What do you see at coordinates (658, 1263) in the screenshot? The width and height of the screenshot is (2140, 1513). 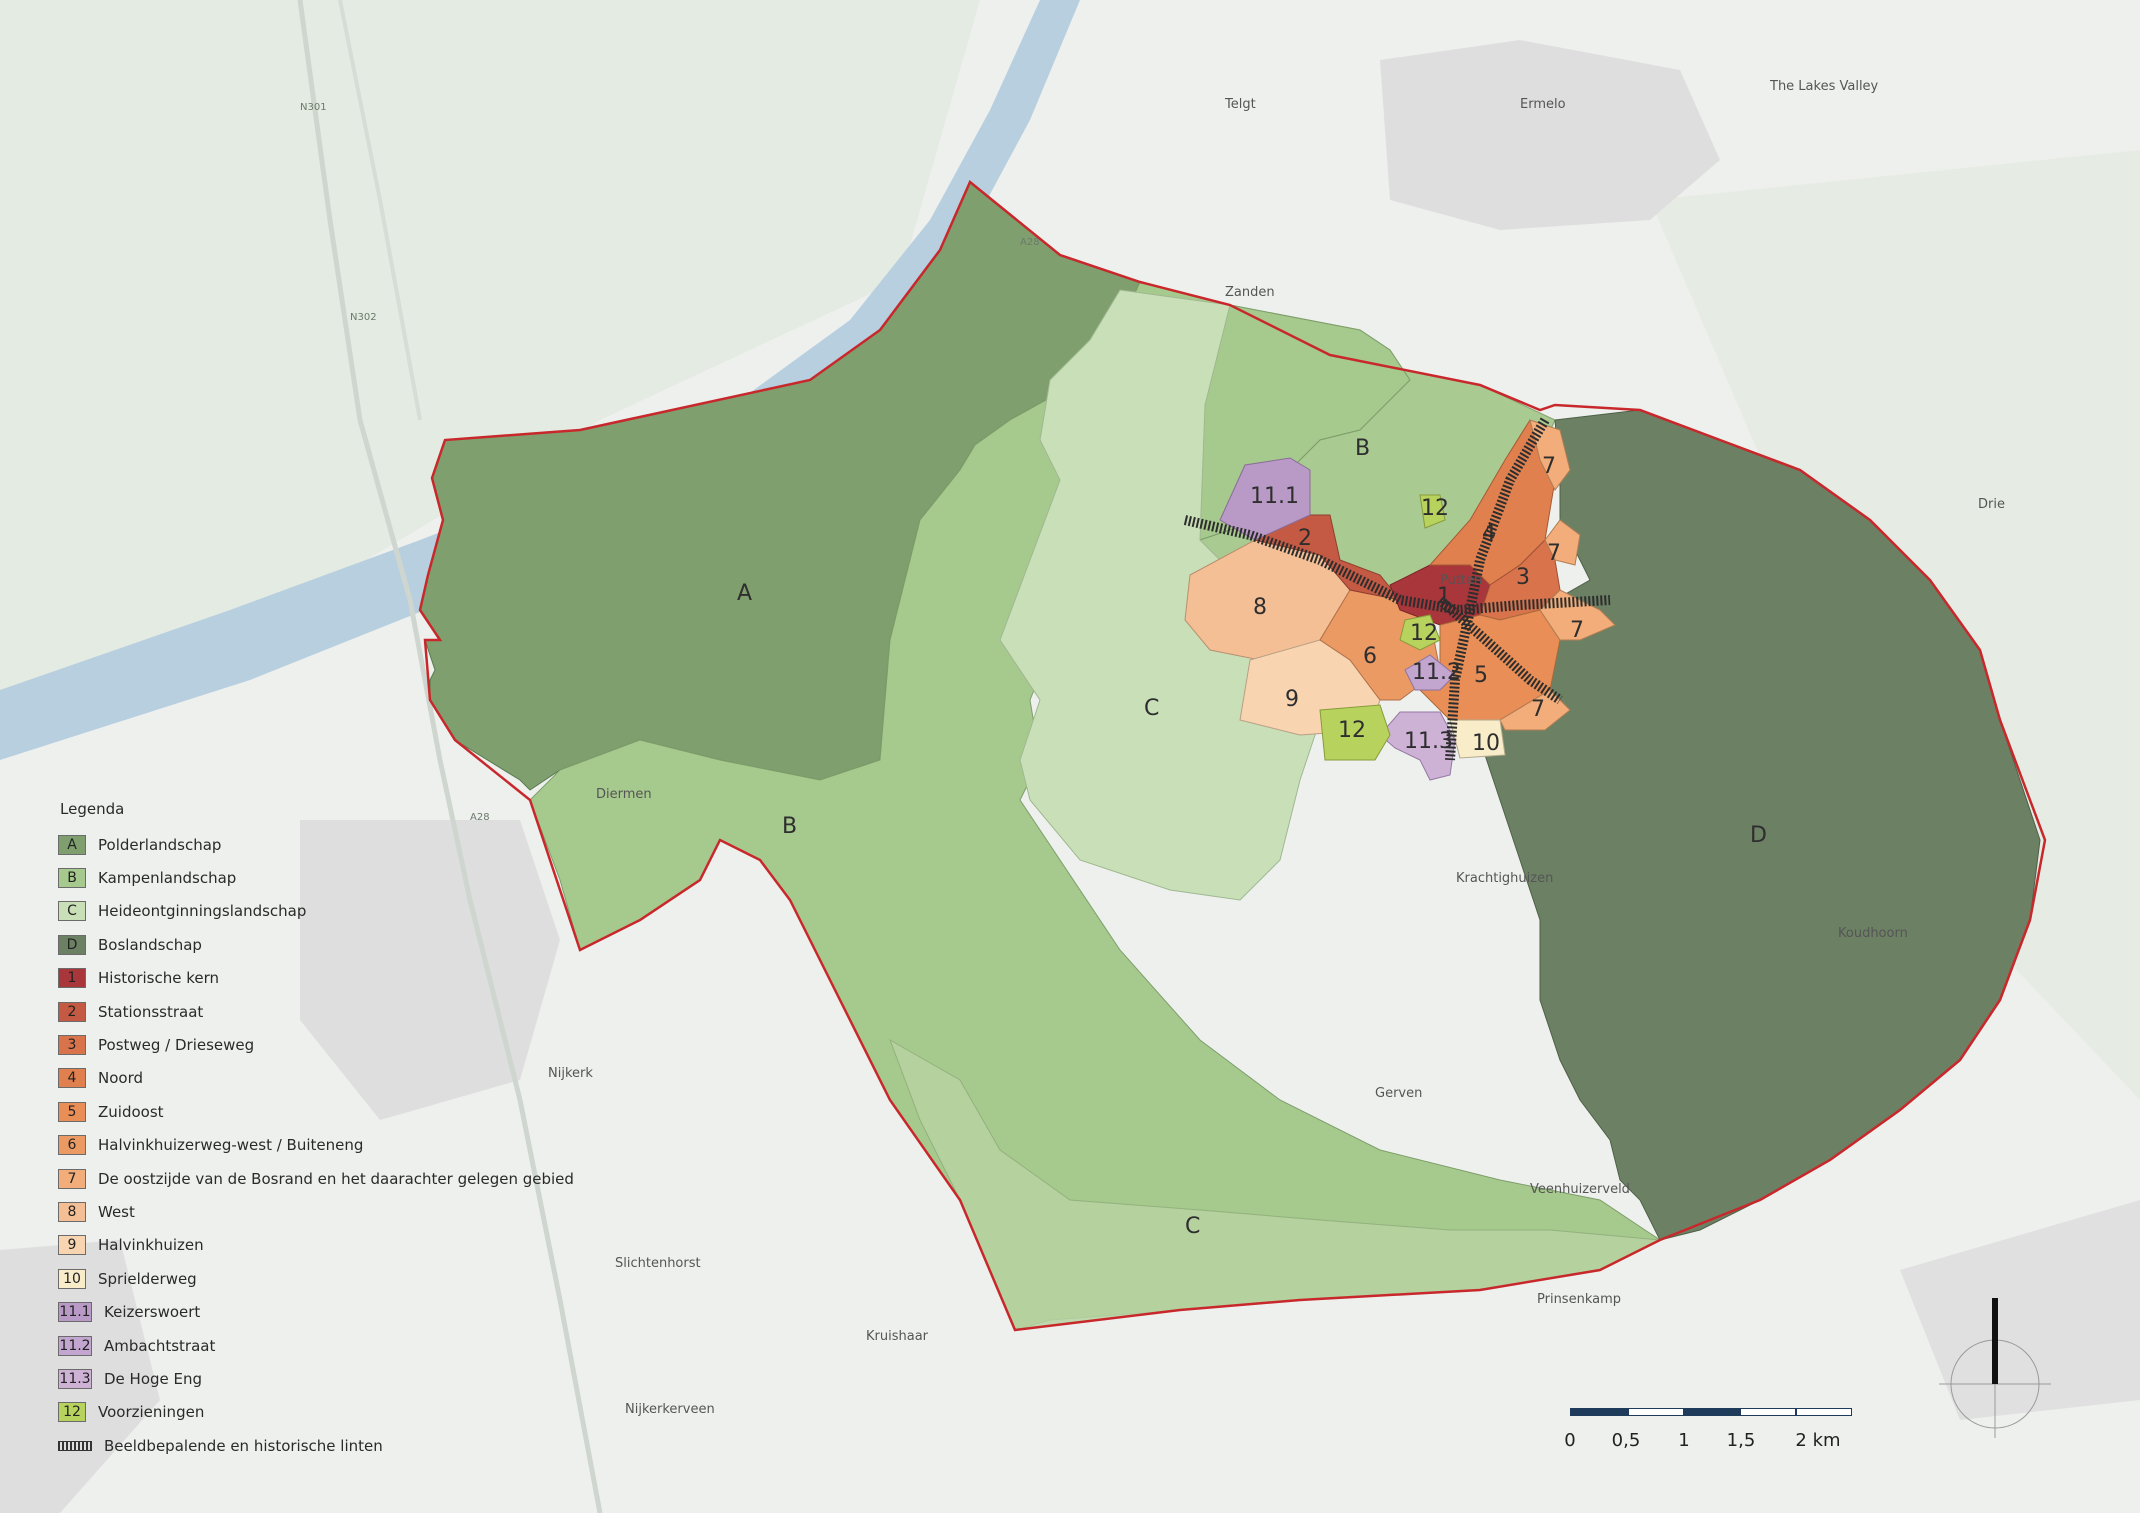 I see `place-slichtenhorst: Slichtenhorst` at bounding box center [658, 1263].